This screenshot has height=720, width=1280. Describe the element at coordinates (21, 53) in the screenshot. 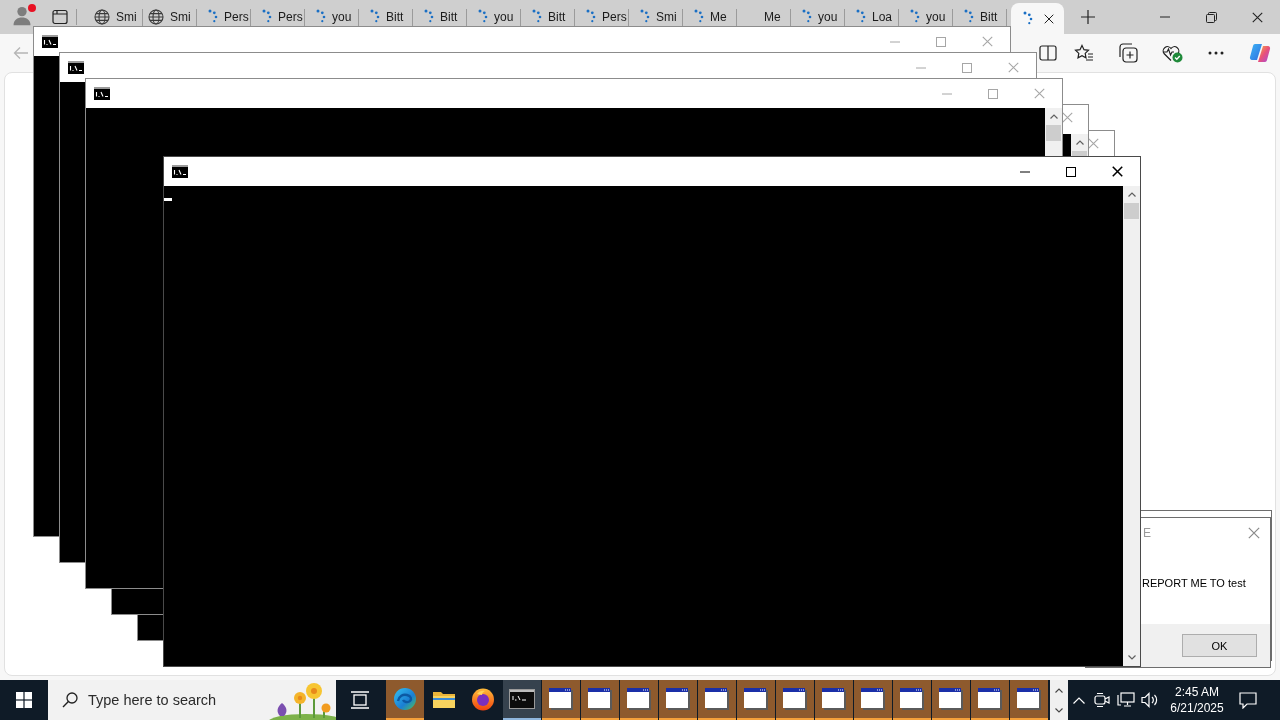

I see `back-arrow-icon` at that location.